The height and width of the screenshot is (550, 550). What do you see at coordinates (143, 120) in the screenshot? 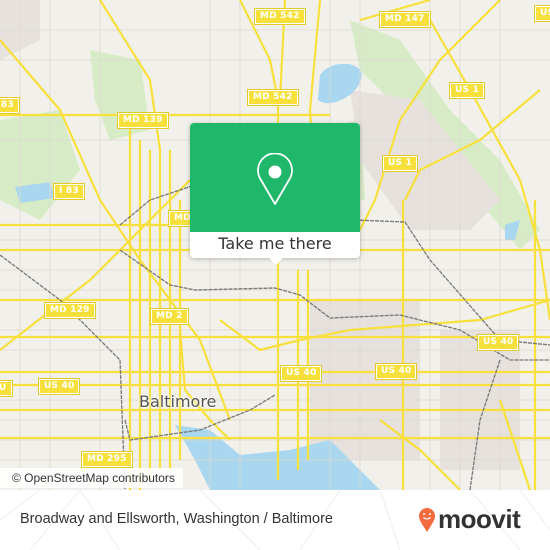
I see `road-shield: MD 139` at bounding box center [143, 120].